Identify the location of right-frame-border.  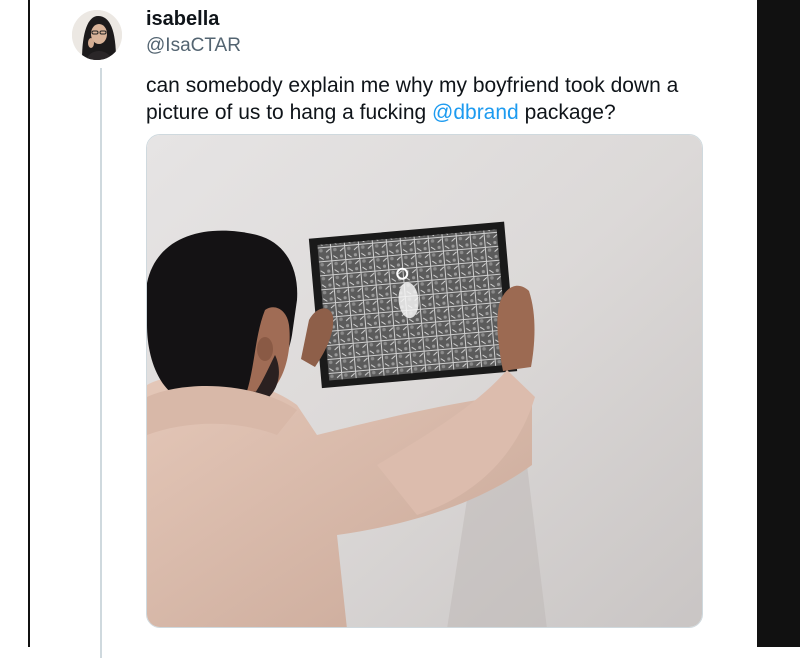
(778, 323).